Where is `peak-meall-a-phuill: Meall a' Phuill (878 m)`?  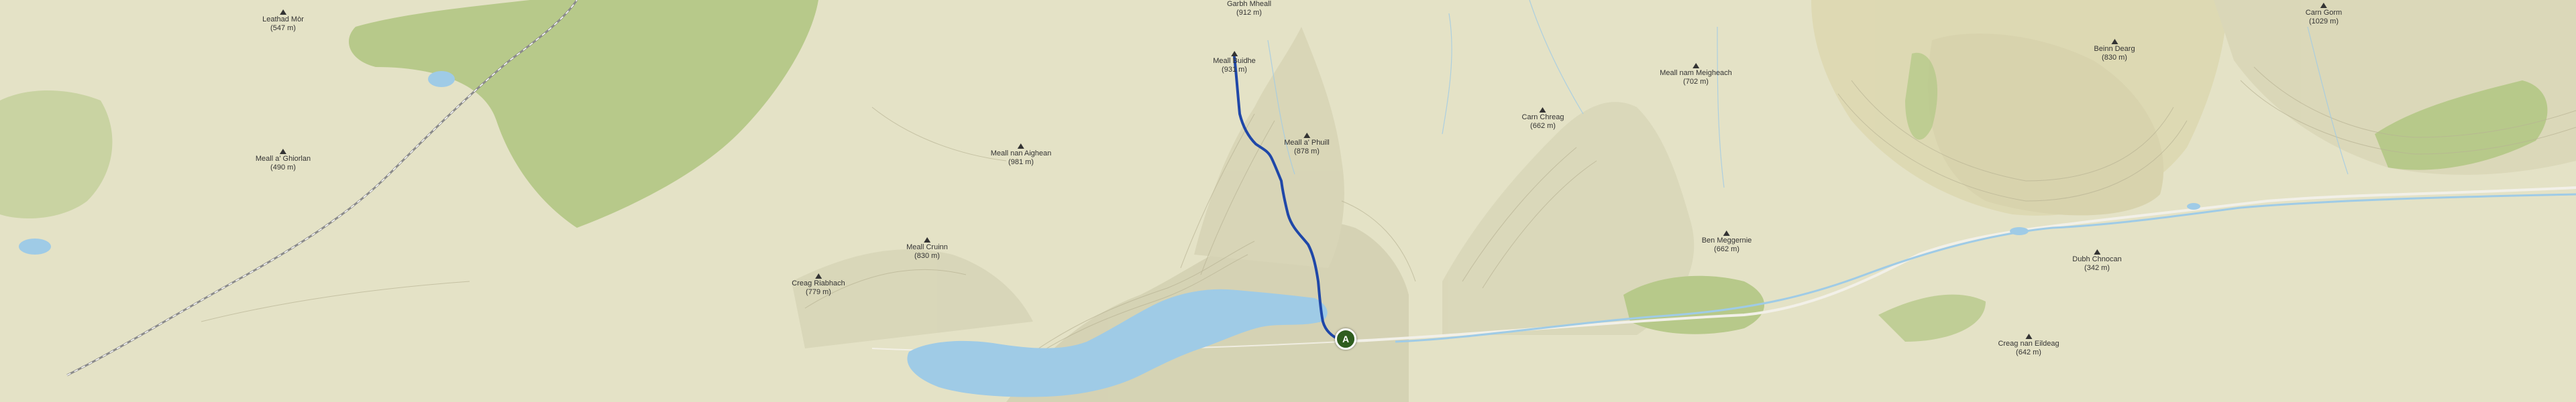
peak-meall-a-phuill: Meall a' Phuill (878 m) is located at coordinates (1307, 144).